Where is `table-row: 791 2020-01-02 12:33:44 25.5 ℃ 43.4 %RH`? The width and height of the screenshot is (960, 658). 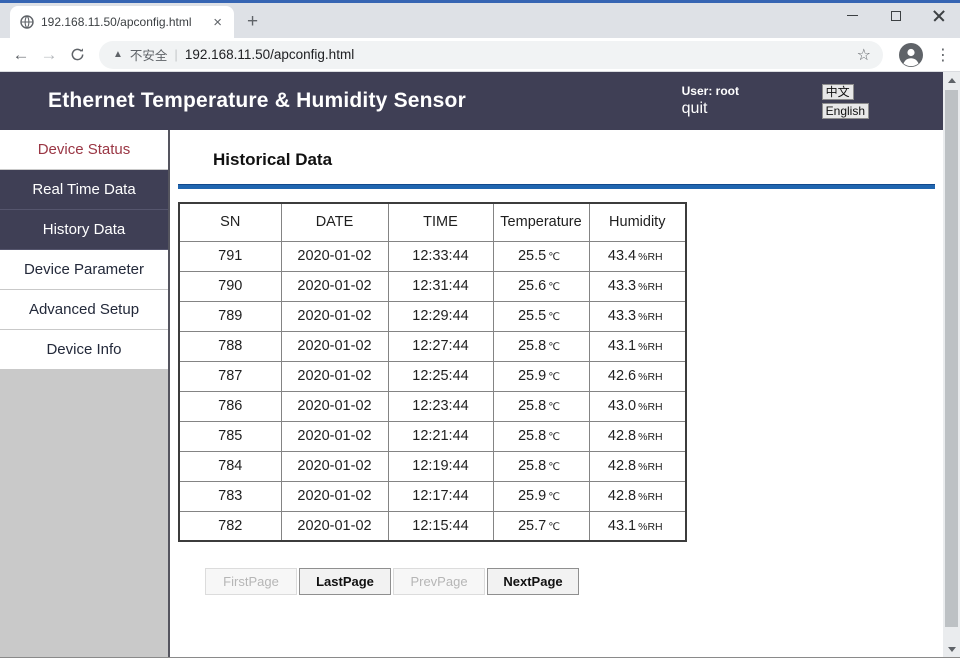 table-row: 791 2020-01-02 12:33:44 25.5 ℃ 43.4 %RH is located at coordinates (432, 256).